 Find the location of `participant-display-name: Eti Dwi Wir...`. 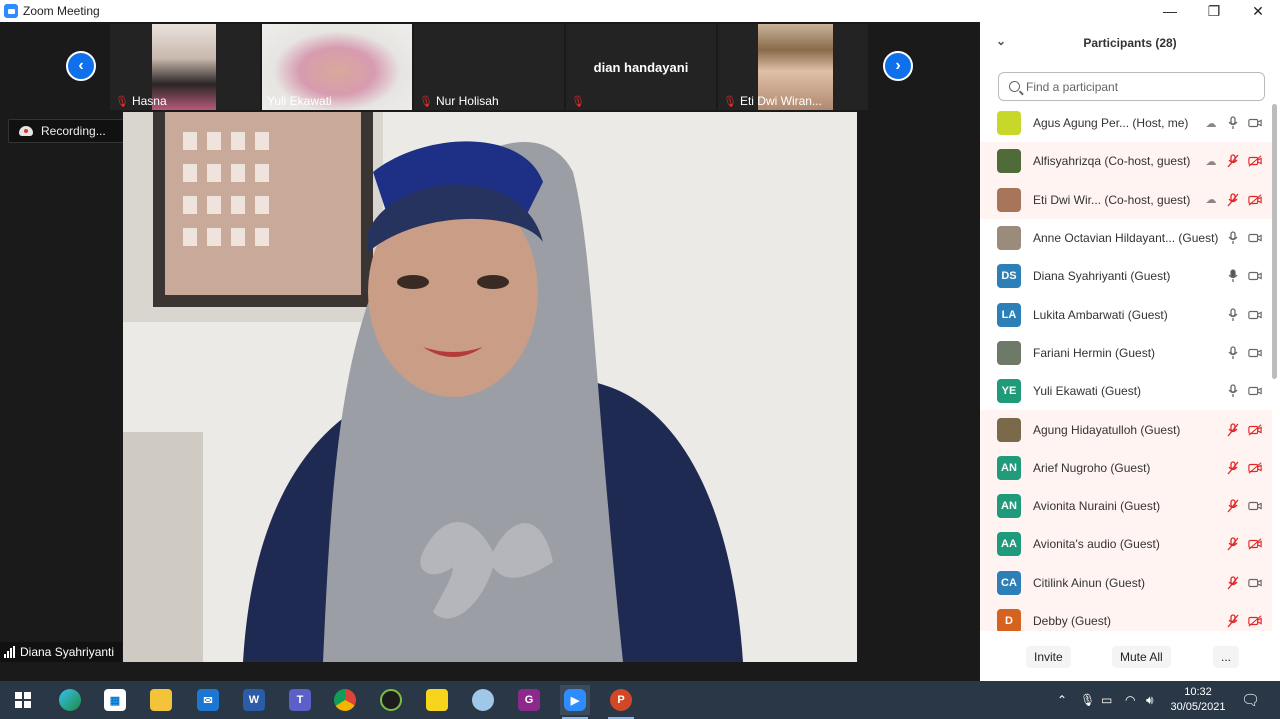

participant-display-name: Eti Dwi Wir... is located at coordinates (1067, 199).